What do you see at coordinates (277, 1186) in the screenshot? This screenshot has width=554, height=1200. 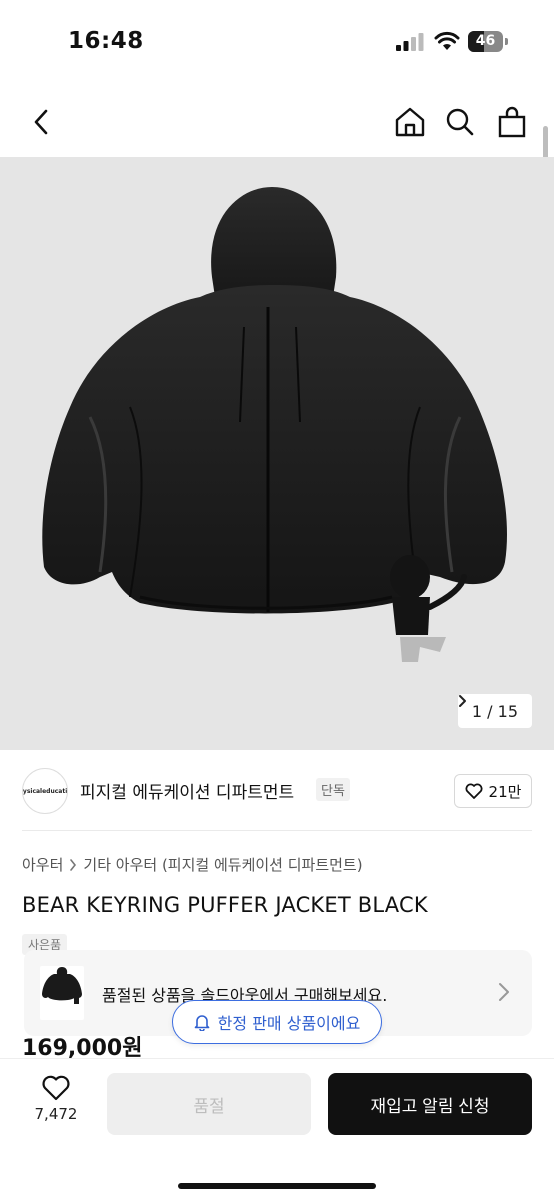 I see `home-indicator` at bounding box center [277, 1186].